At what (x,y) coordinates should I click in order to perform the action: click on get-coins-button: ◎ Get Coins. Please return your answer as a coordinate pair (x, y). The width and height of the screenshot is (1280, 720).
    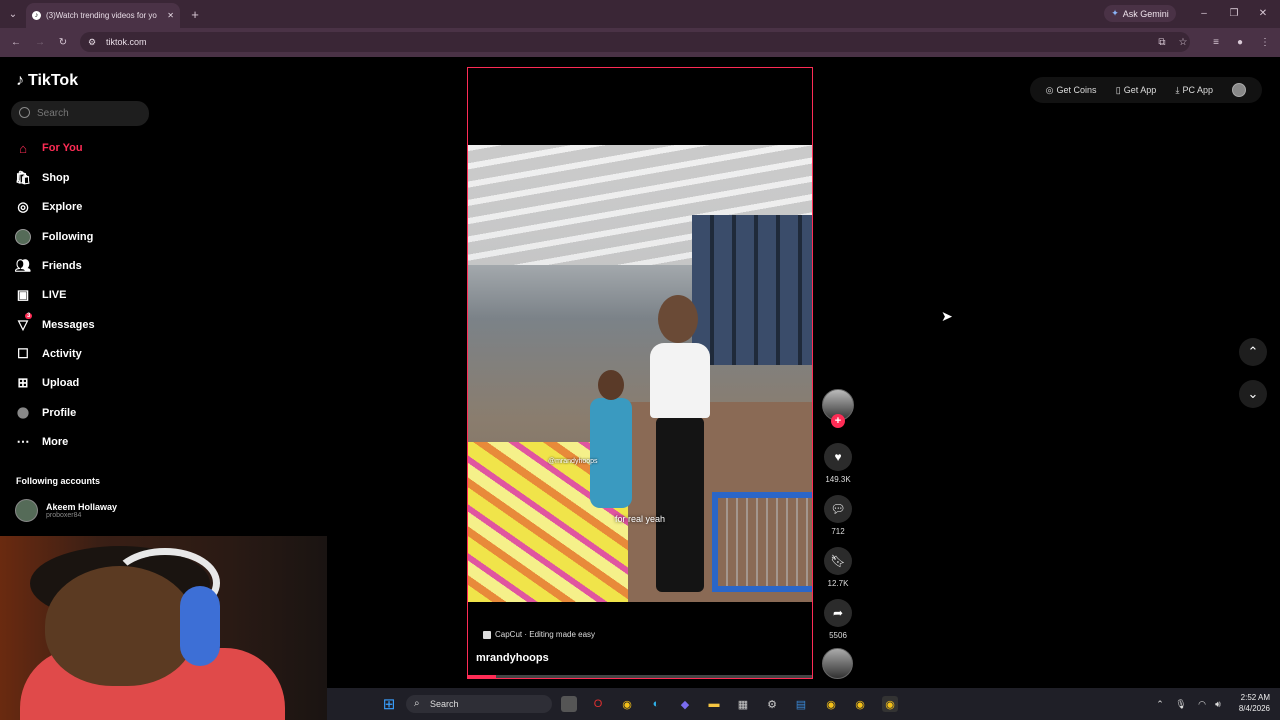
    Looking at the image, I should click on (1071, 90).